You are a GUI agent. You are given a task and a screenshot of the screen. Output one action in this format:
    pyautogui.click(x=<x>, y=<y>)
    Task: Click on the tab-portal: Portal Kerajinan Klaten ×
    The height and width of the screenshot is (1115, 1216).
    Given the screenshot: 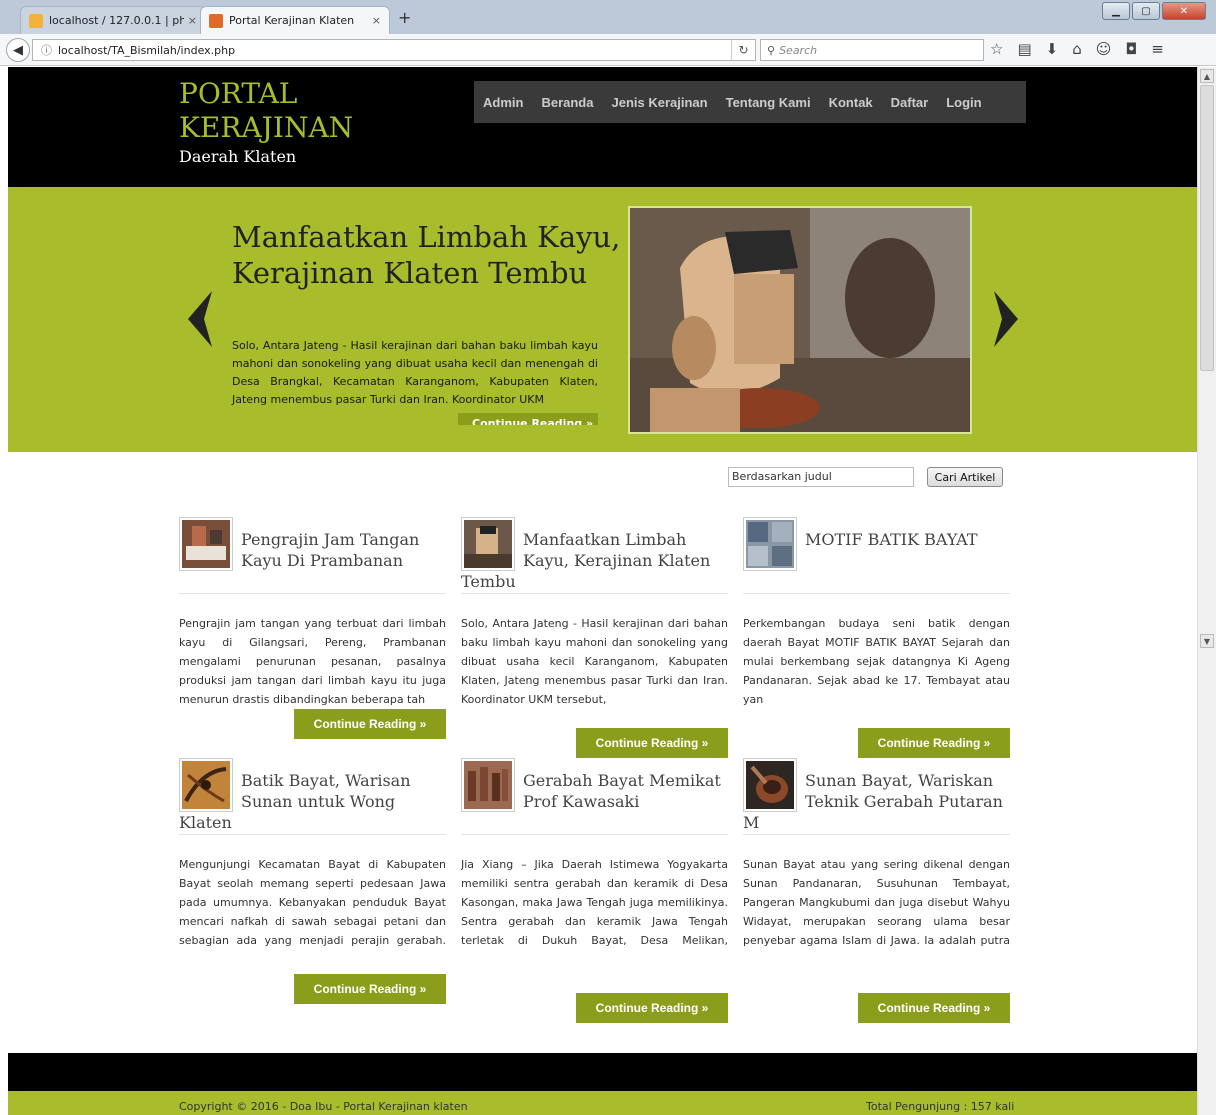 What is the action you would take?
    pyautogui.click(x=295, y=20)
    